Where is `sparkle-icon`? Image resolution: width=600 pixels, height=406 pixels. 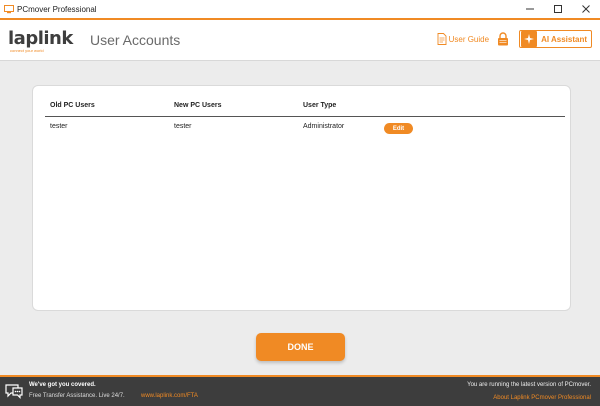
sparkle-icon is located at coordinates (529, 39).